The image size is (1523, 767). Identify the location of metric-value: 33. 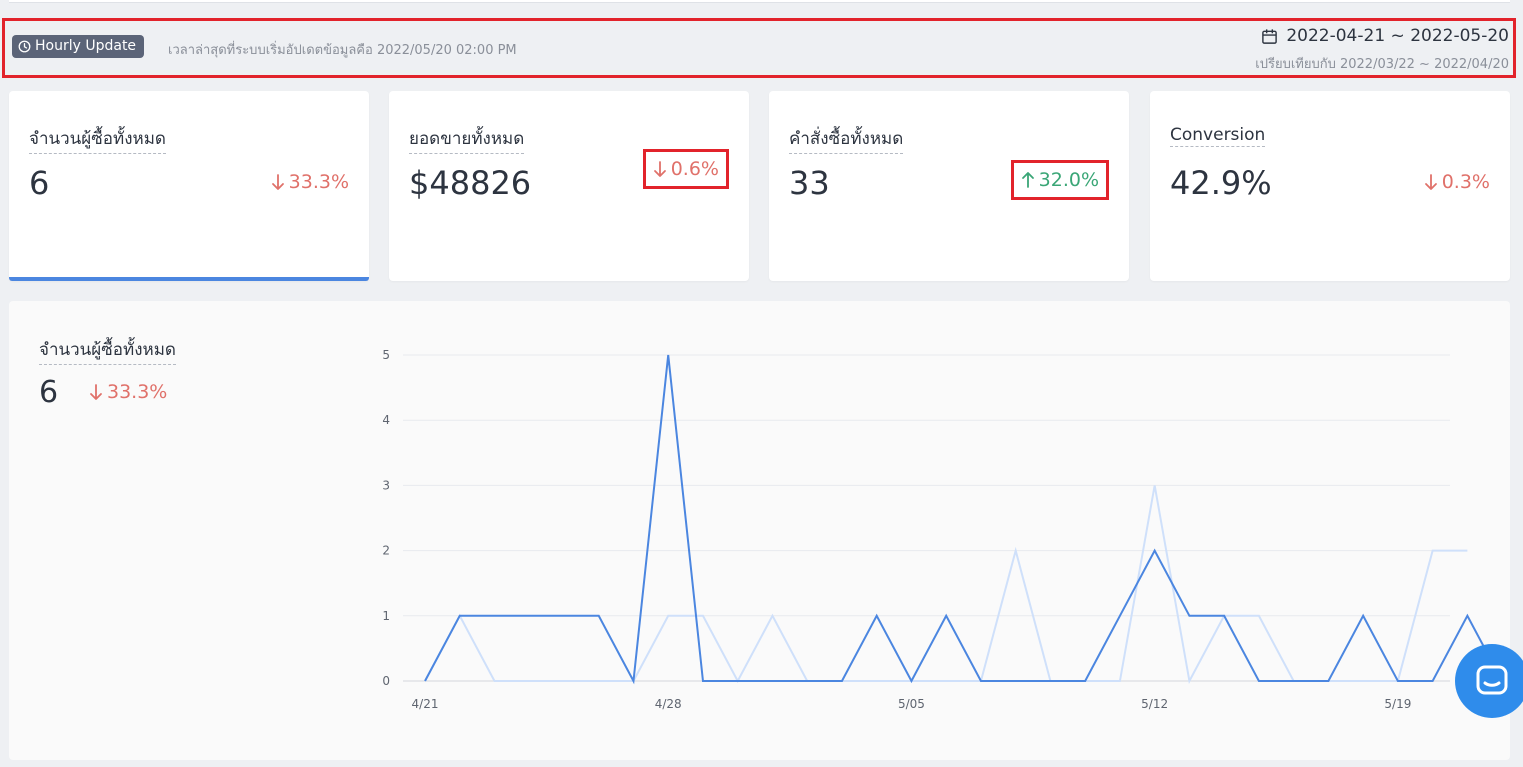
(809, 183).